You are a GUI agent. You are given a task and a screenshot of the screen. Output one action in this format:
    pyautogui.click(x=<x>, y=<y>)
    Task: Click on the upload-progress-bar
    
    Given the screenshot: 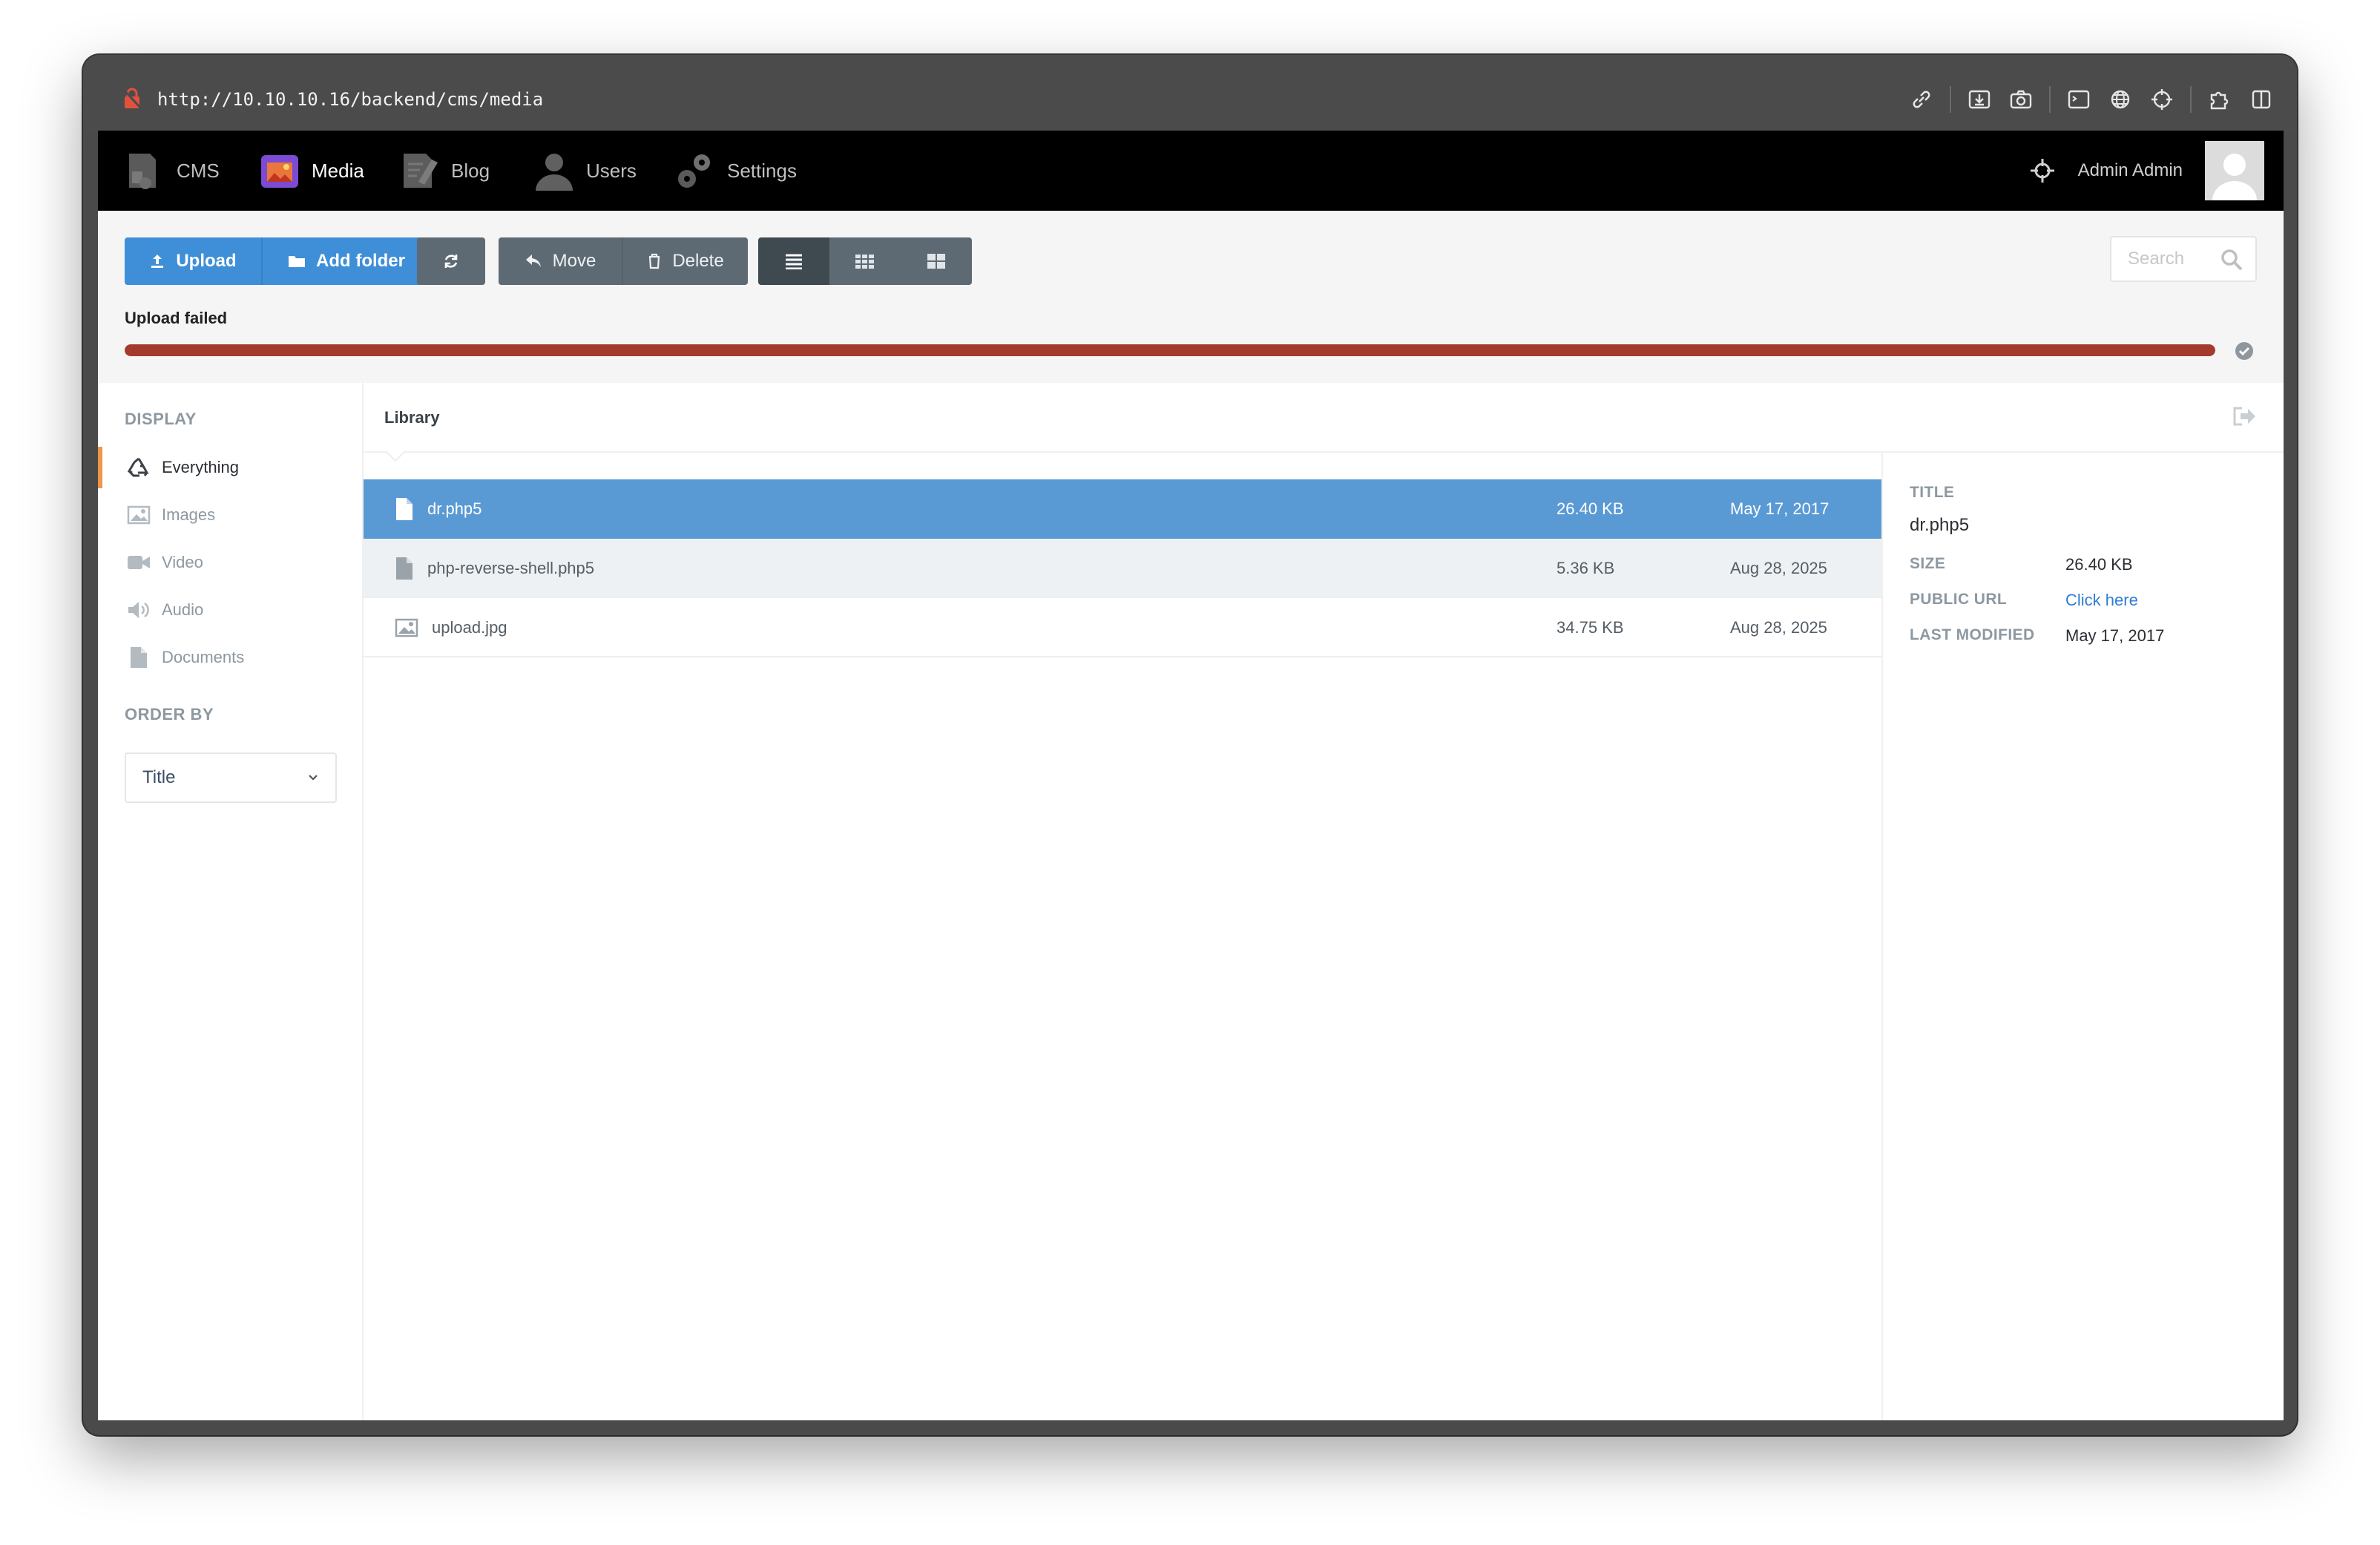 What is the action you would take?
    pyautogui.click(x=1170, y=350)
    